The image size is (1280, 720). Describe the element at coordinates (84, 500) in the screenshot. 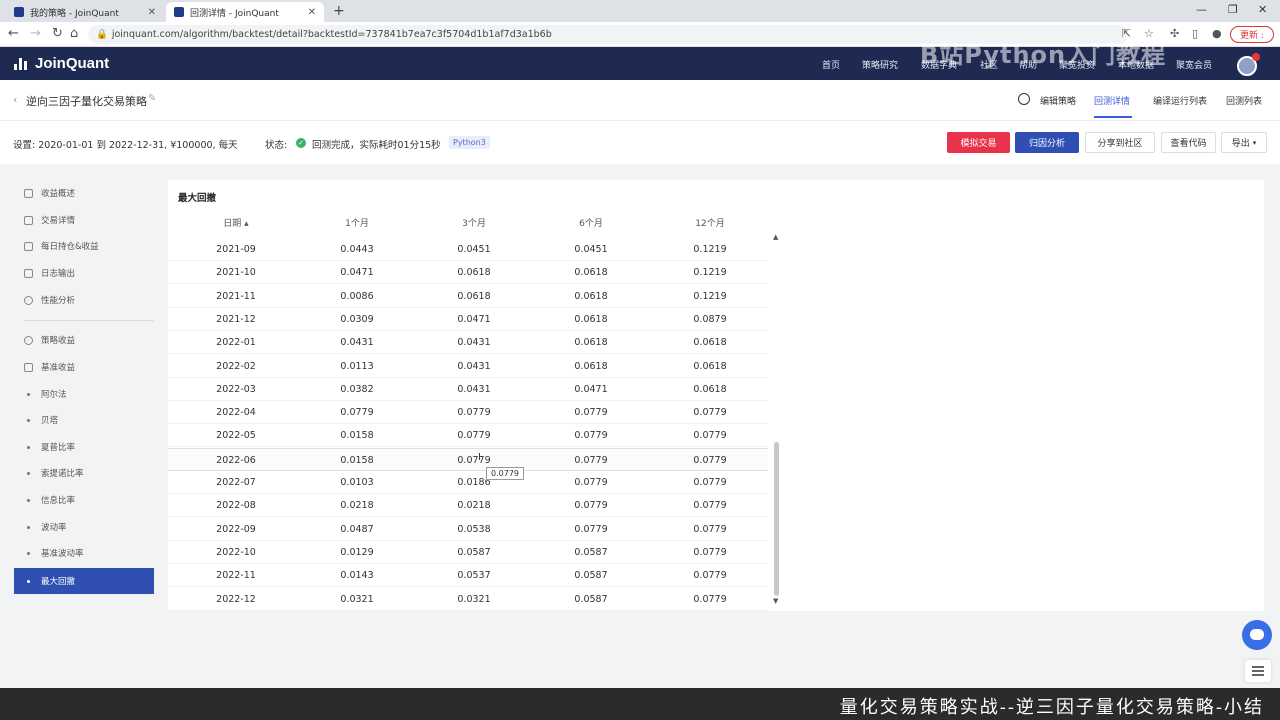

I see `sidebar-item-information-ratio: 信息比率` at that location.